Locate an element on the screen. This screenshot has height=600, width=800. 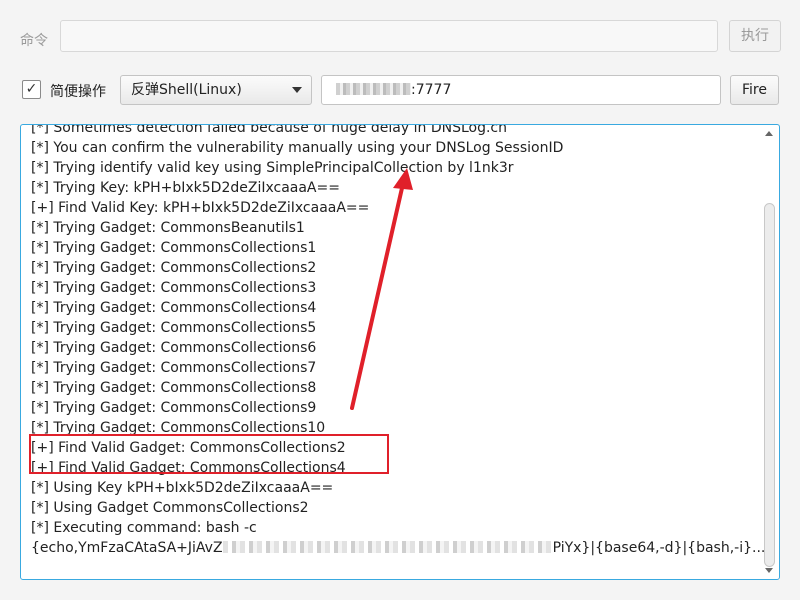
annotation-arrow-shaft is located at coordinates (377, 298).